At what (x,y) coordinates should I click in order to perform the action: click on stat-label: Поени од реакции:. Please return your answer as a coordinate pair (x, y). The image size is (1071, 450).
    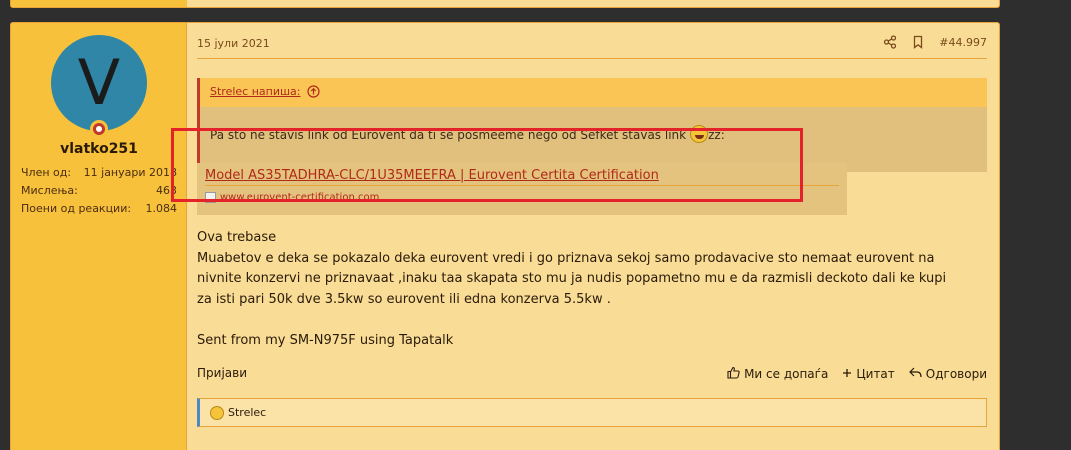
    Looking at the image, I should click on (76, 208).